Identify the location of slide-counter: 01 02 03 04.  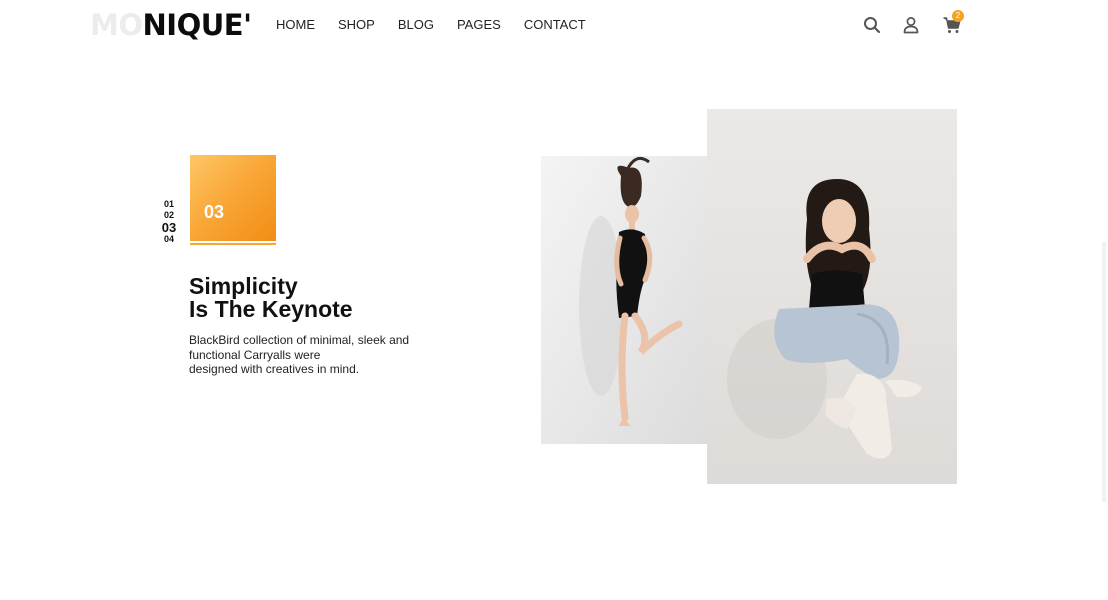
(169, 222).